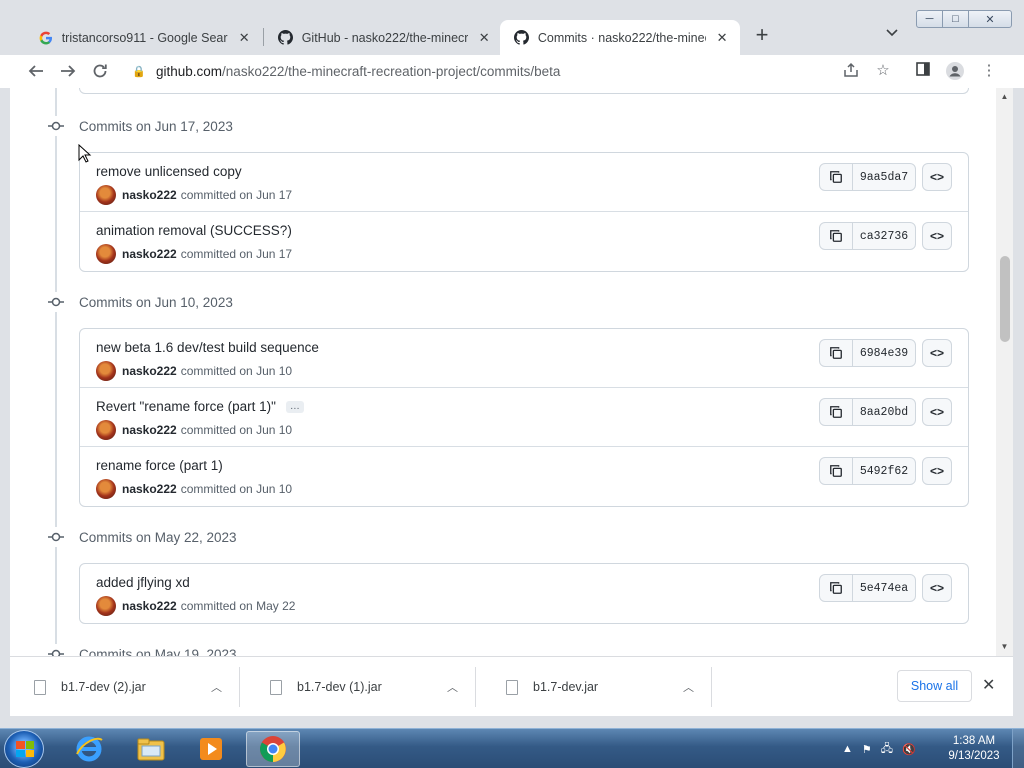 This screenshot has width=1024, height=768. Describe the element at coordinates (139, 71) in the screenshot. I see `lock-icon: 🔒` at that location.